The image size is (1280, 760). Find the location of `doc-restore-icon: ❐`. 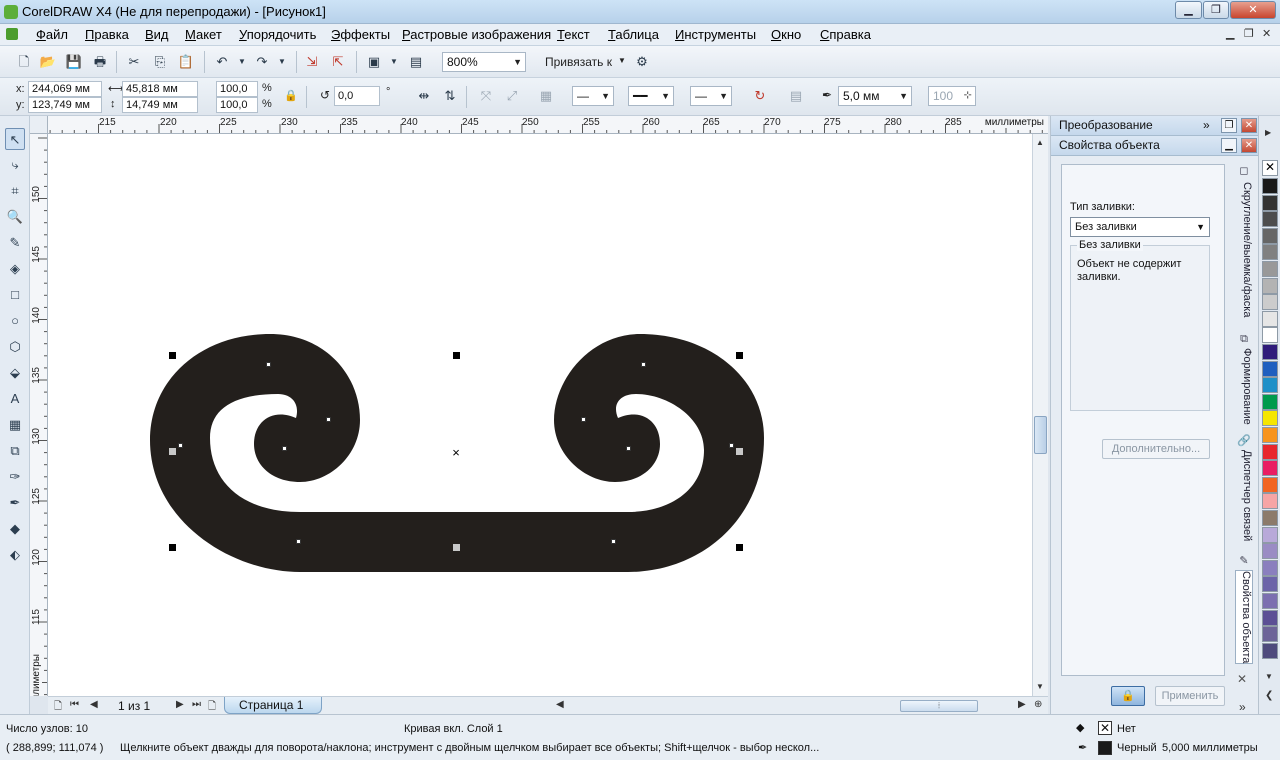

doc-restore-icon: ❐ is located at coordinates (1249, 33).